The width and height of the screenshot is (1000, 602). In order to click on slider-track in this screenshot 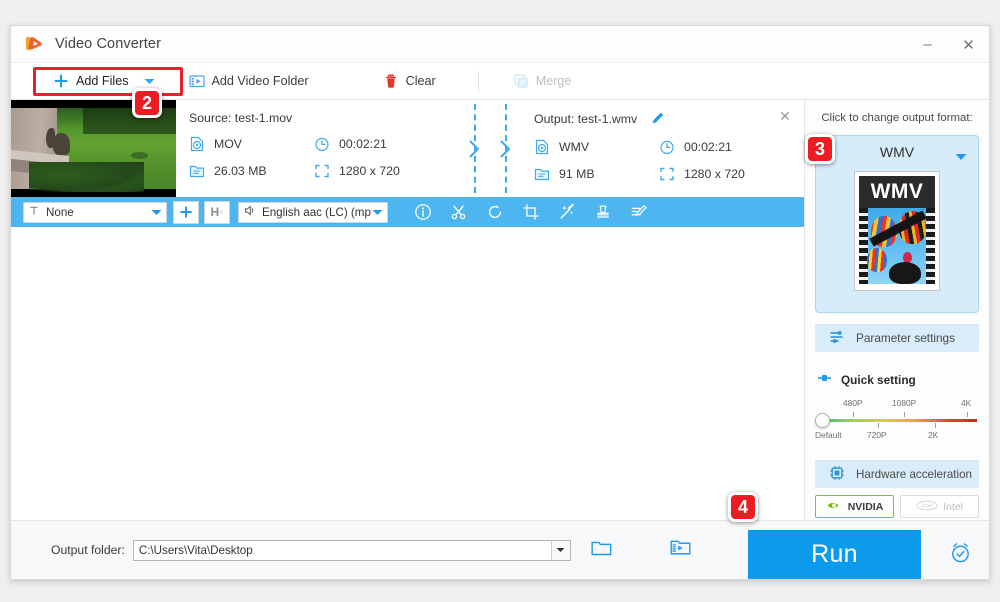, I will do `click(897, 420)`.